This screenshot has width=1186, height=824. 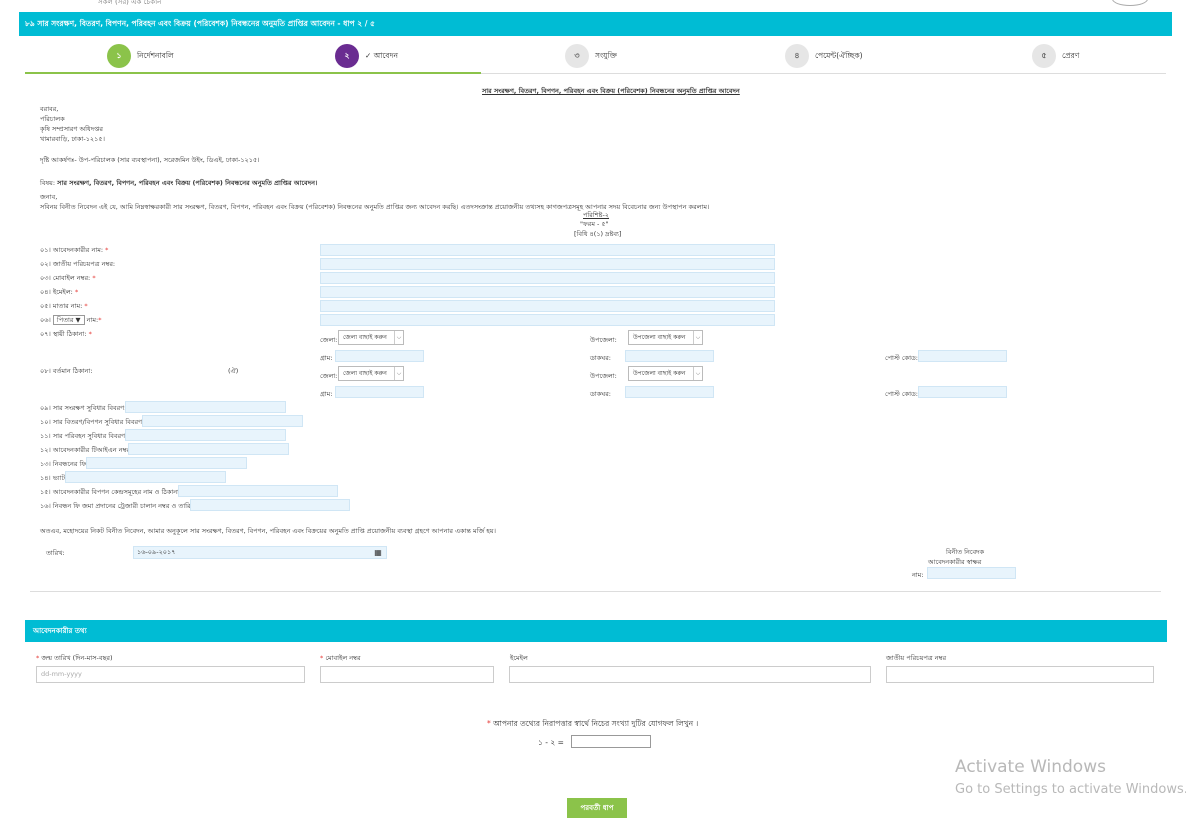 What do you see at coordinates (839, 55) in the screenshot?
I see `step-label: পেমেন্ট(ঐচ্ছিক)` at bounding box center [839, 55].